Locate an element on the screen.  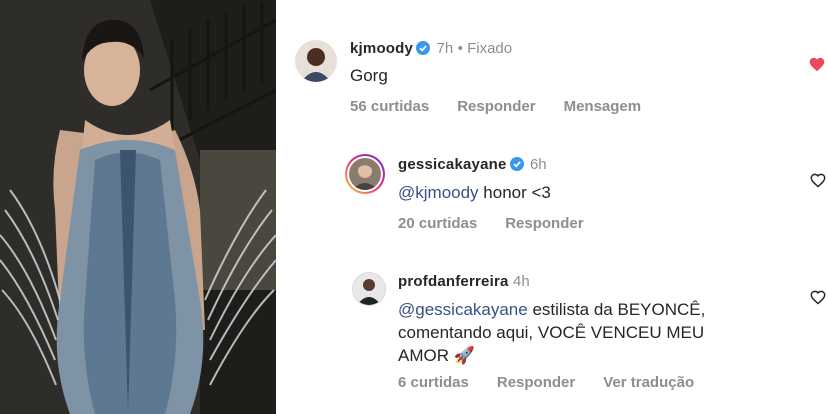
username: gessicakayane is located at coordinates (452, 164).